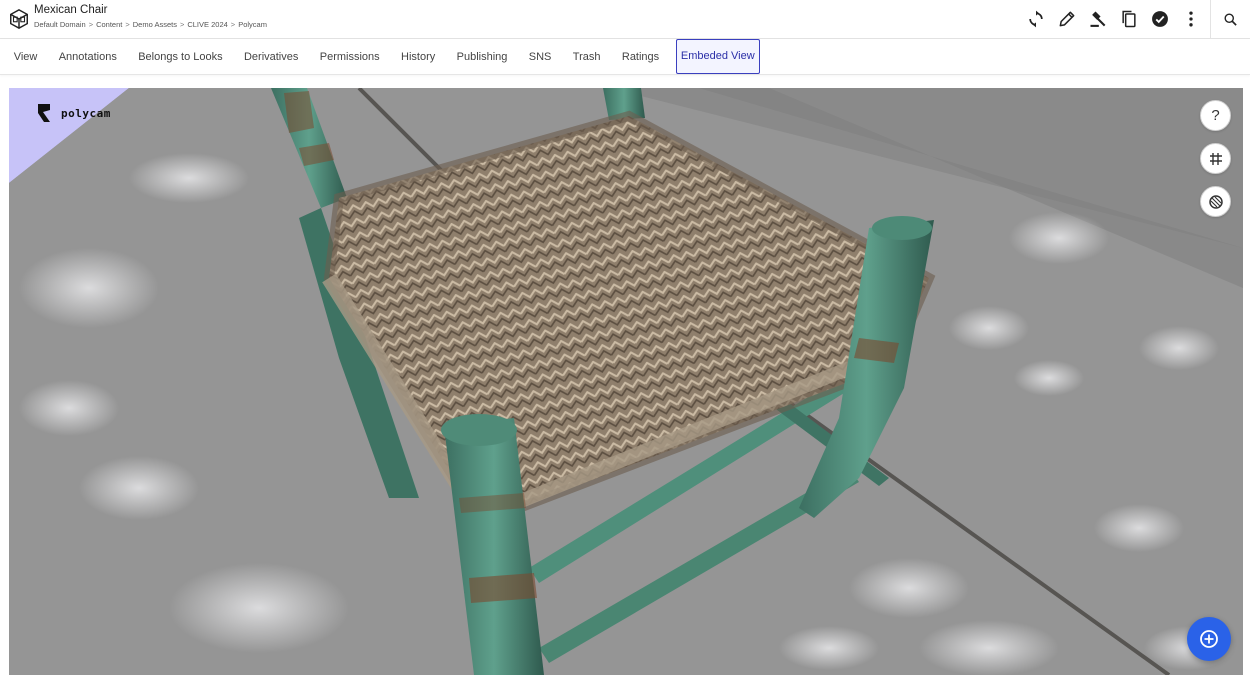  I want to click on tab-history: History, so click(418, 57).